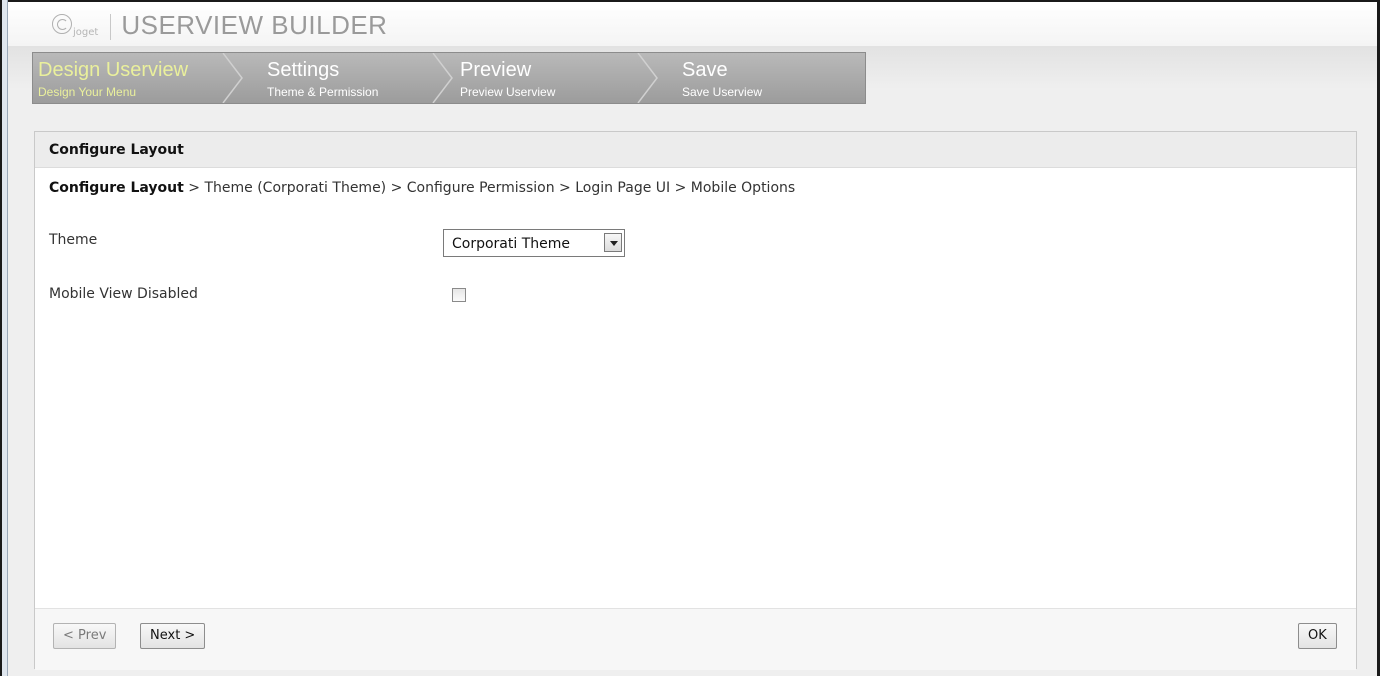 The height and width of the screenshot is (676, 1380). What do you see at coordinates (347, 78) in the screenshot?
I see `step-settings: Settings Theme & Permission` at bounding box center [347, 78].